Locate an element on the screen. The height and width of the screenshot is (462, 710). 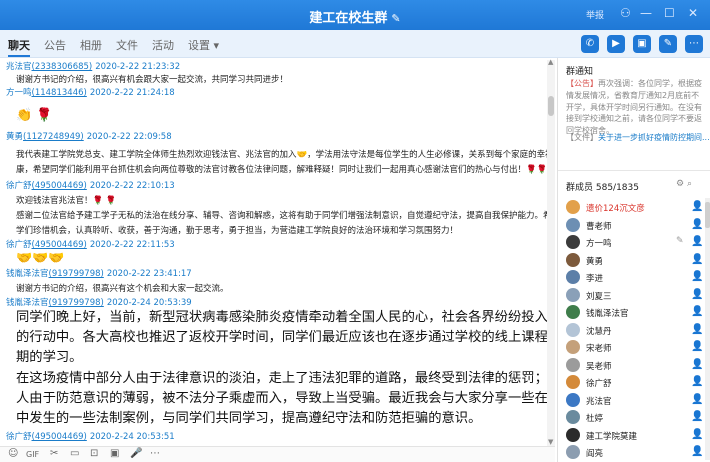
emoji-icon: ☺ is located at coordinates (13, 453).